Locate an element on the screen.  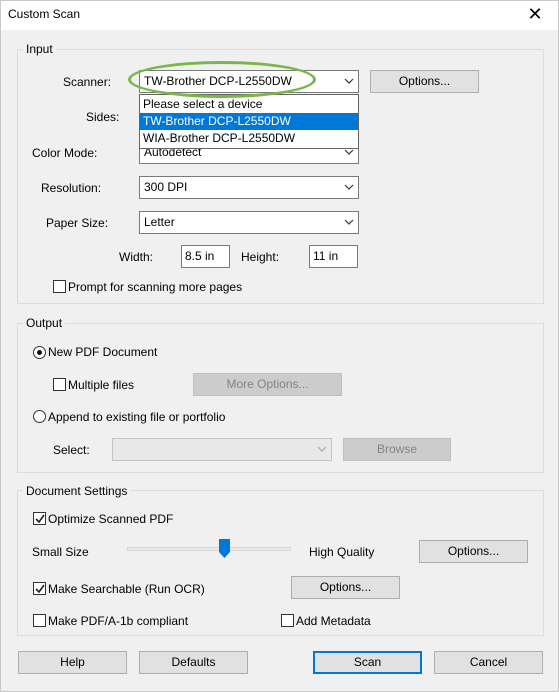
new-pdf-radio is located at coordinates (39, 352).